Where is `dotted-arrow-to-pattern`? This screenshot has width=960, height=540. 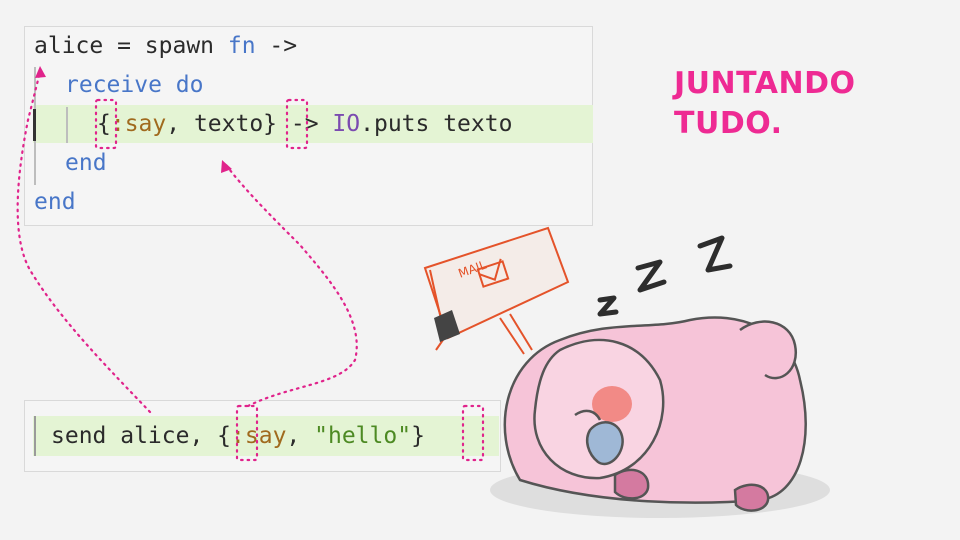
dotted-arrow-to-pattern is located at coordinates (291, 285).